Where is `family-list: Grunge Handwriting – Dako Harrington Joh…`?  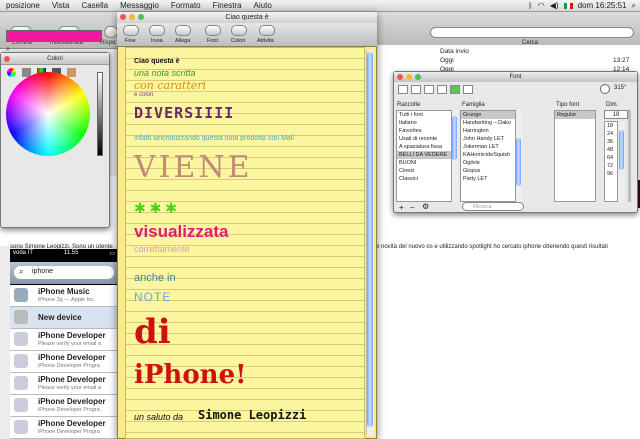
family-list: Grunge Handwriting – Dako Harrington Joh… is located at coordinates (488, 156).